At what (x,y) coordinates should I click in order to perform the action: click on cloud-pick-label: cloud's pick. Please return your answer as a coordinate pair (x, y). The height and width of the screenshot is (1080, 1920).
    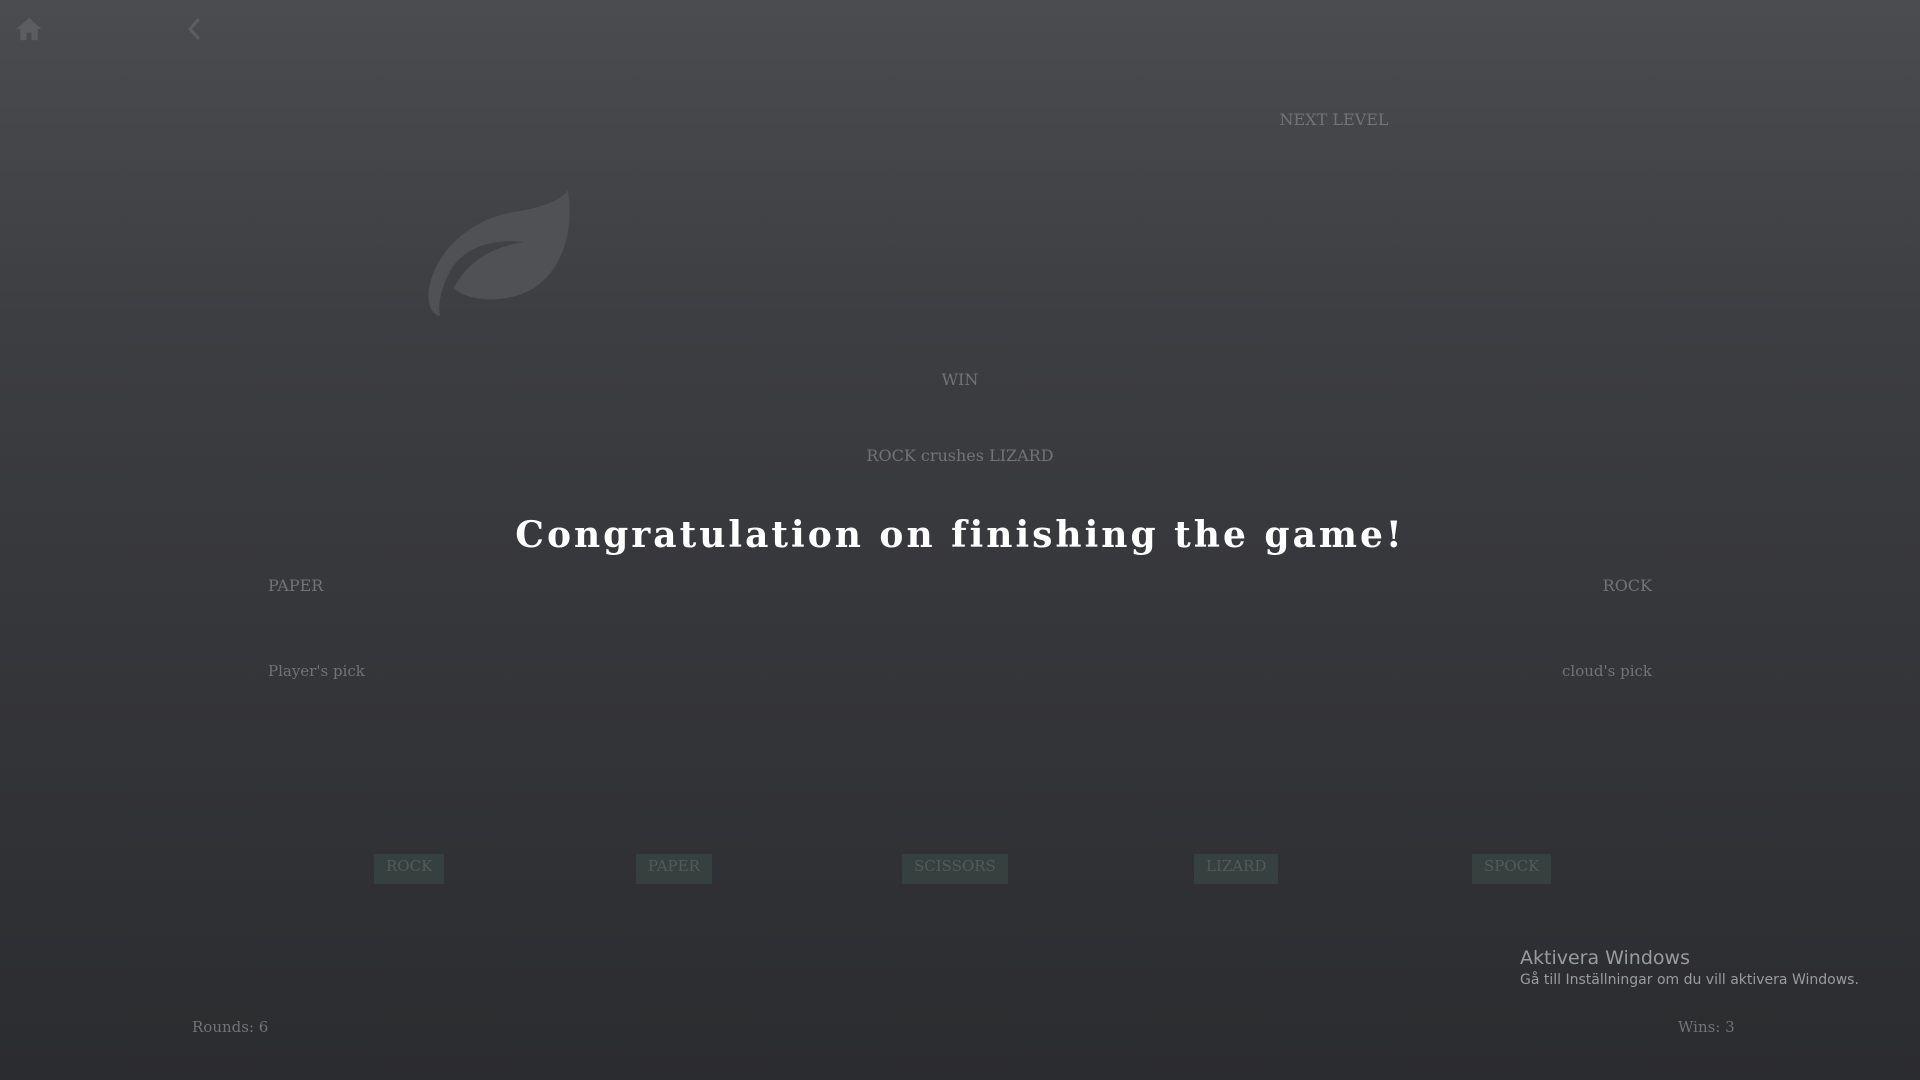
    Looking at the image, I should click on (1607, 671).